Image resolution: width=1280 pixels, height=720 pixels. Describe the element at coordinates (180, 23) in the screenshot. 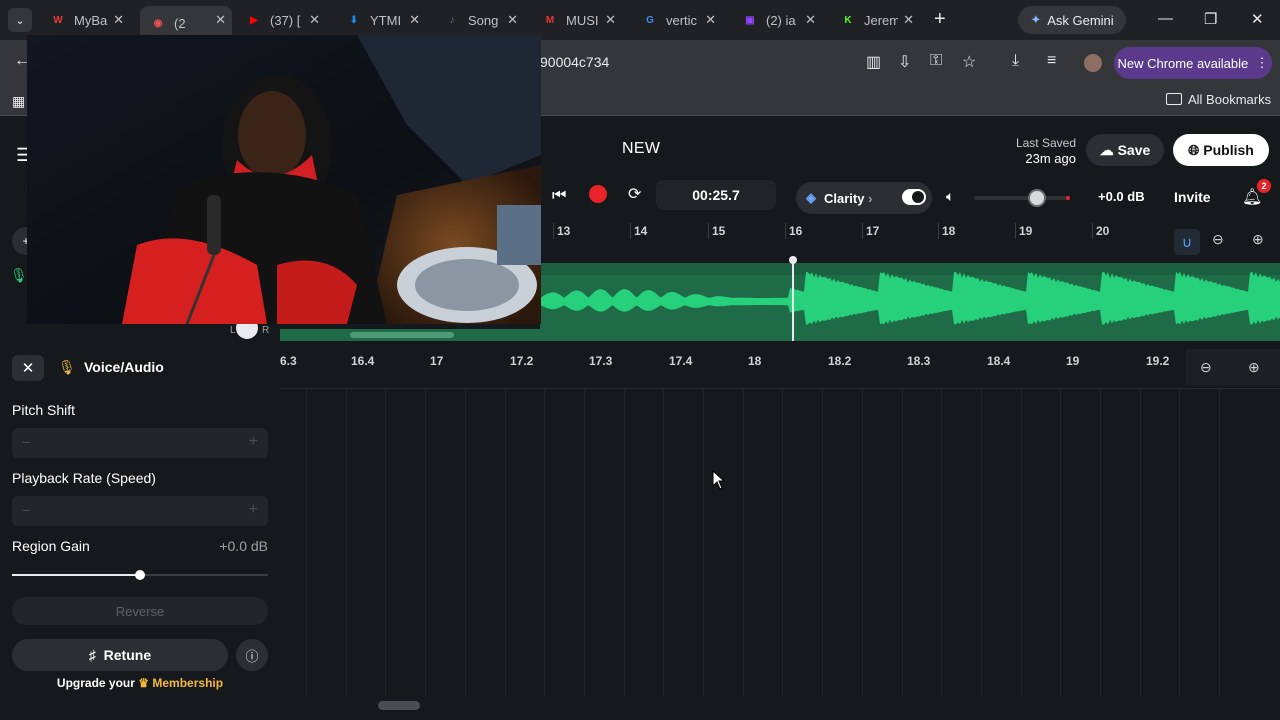

I see `tab-title: (2` at that location.